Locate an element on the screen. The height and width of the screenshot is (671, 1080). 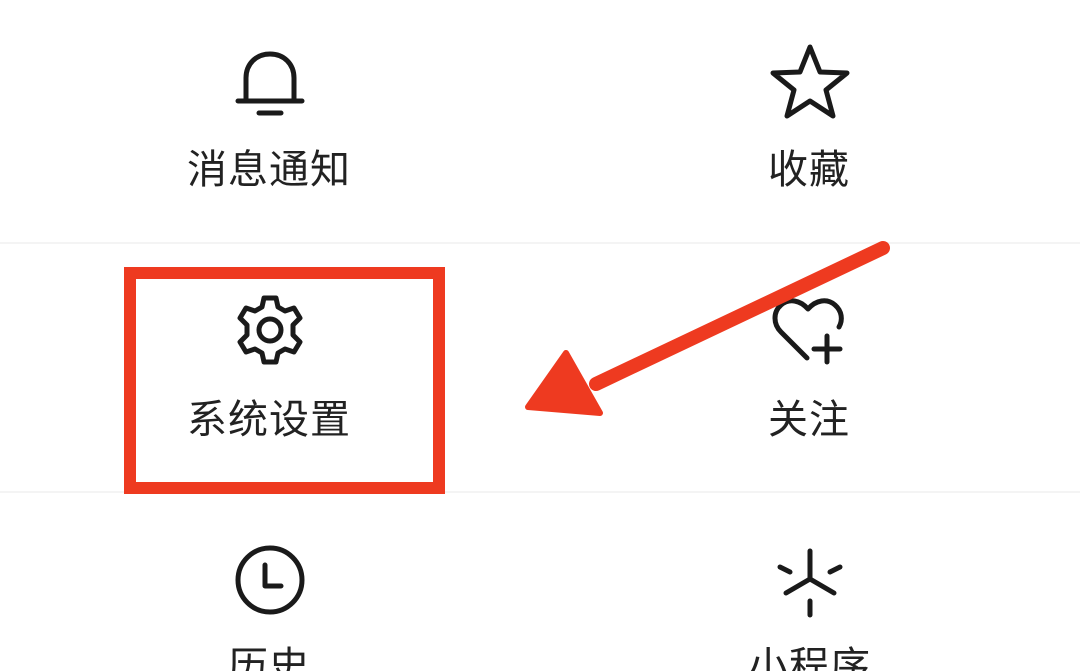
menu-item-mini-programs: 小程序 is located at coordinates (810, 582).